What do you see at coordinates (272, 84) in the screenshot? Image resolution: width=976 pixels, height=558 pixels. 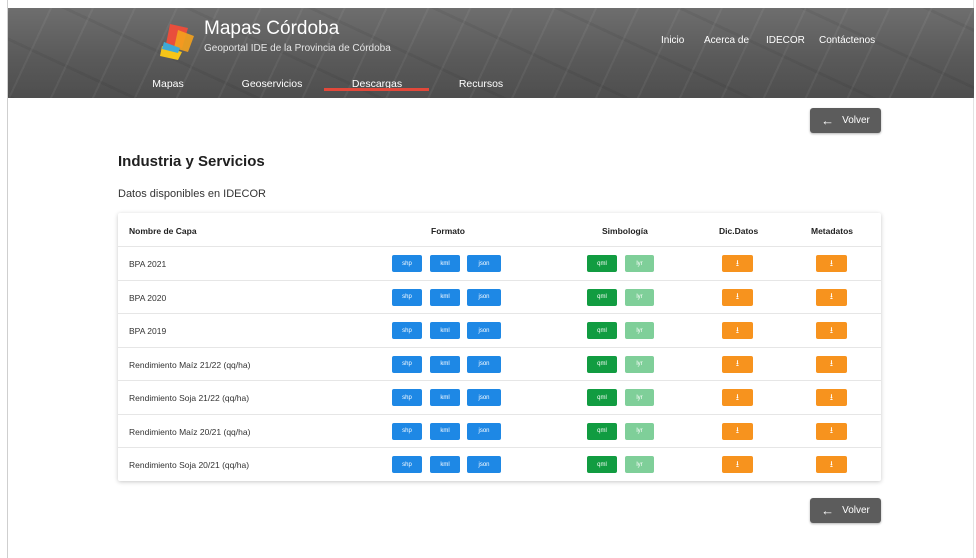 I see `tab-geoservicios: Geoservicios` at bounding box center [272, 84].